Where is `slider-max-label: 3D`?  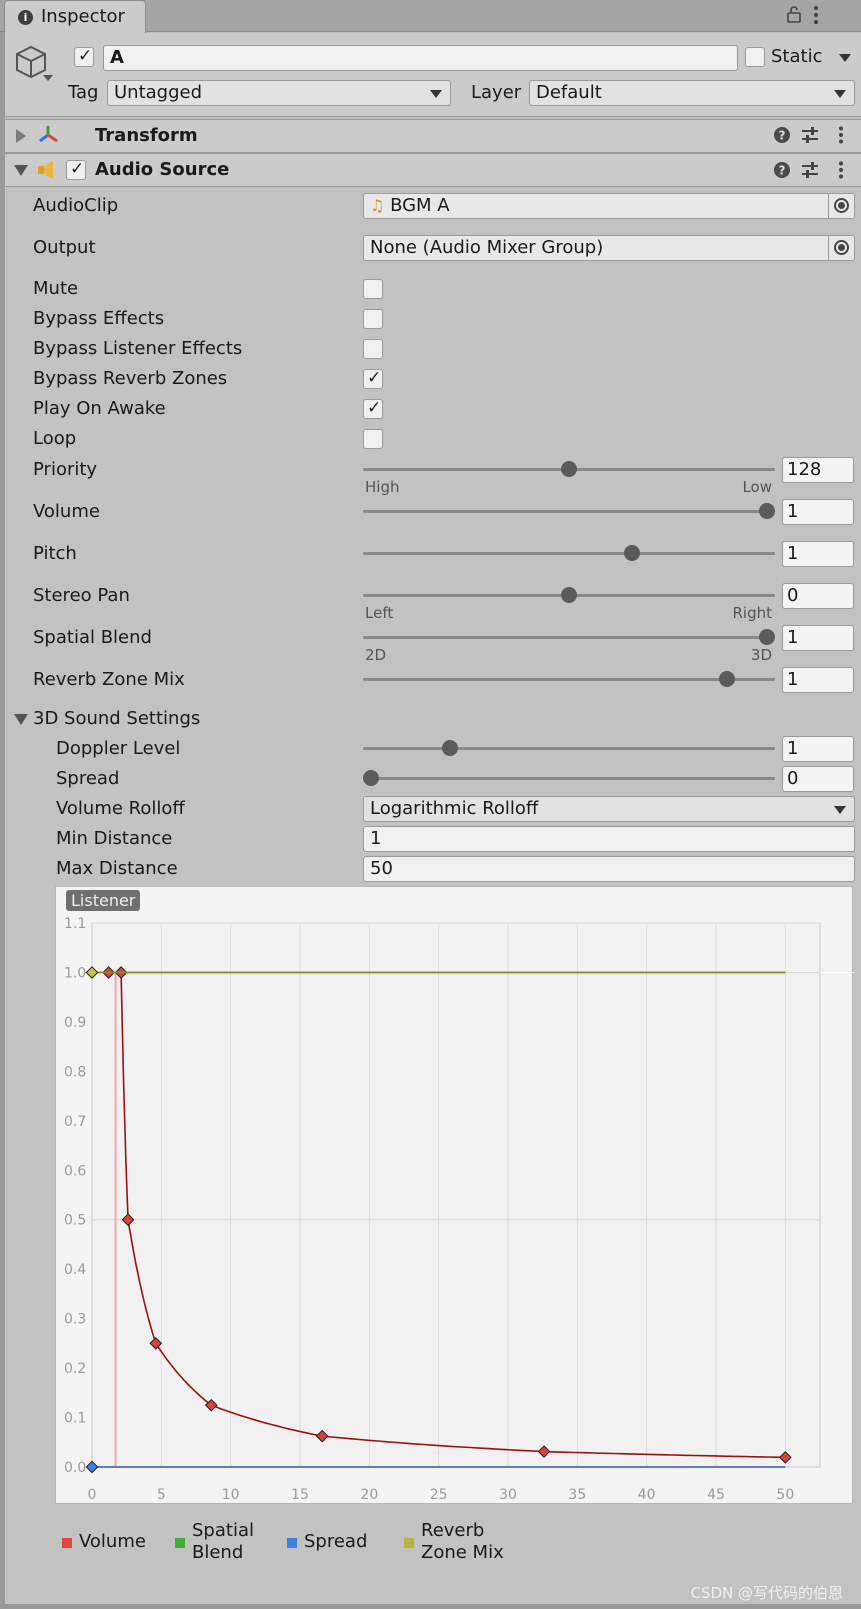 slider-max-label: 3D is located at coordinates (761, 655).